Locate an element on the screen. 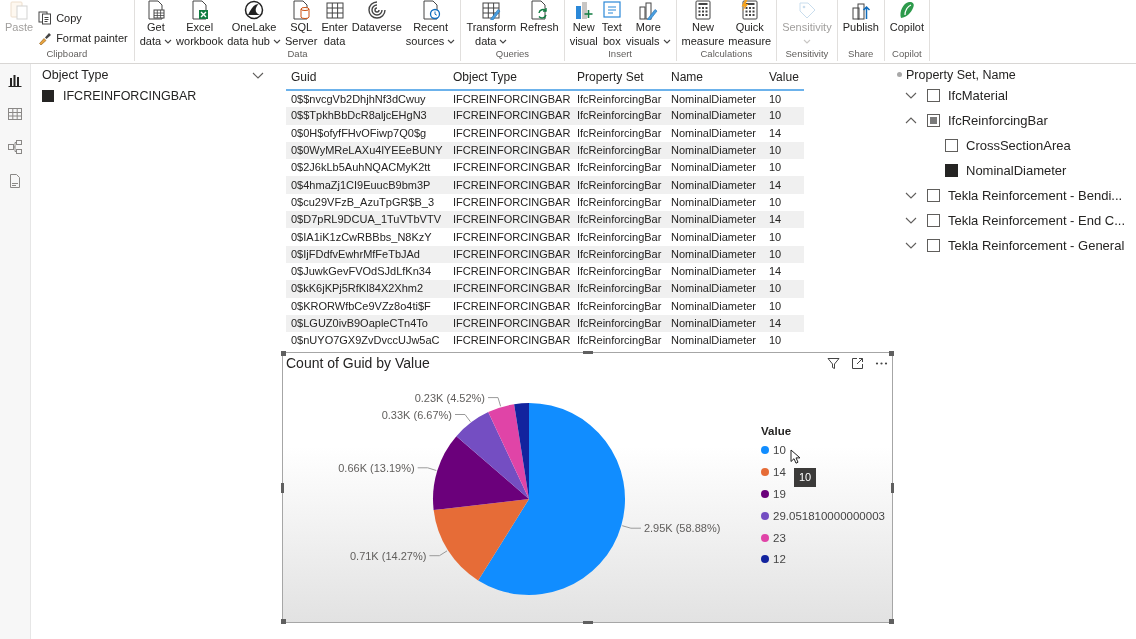  text-box-button: Text box is located at coordinates (611, 24).